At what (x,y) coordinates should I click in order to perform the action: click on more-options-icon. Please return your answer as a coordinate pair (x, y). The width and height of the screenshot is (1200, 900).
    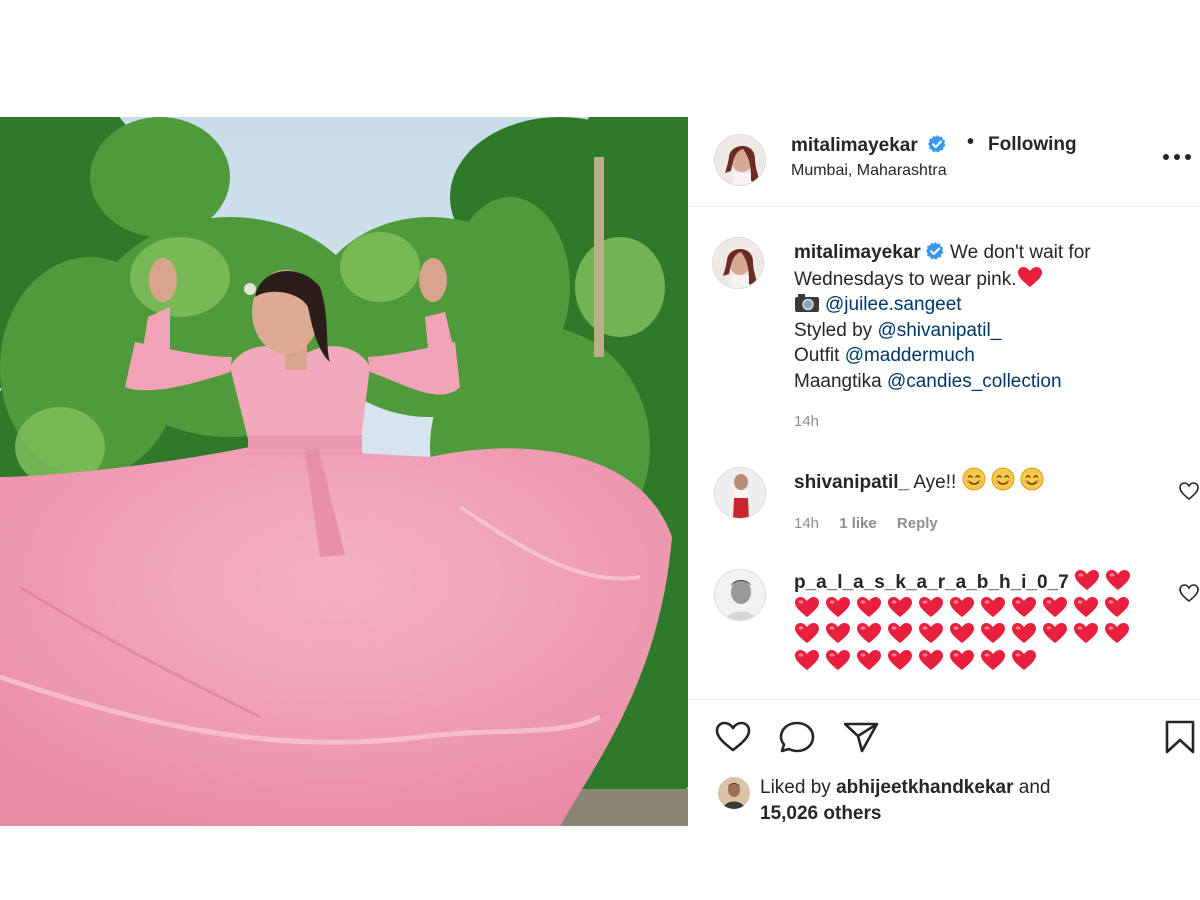
    Looking at the image, I should click on (1177, 157).